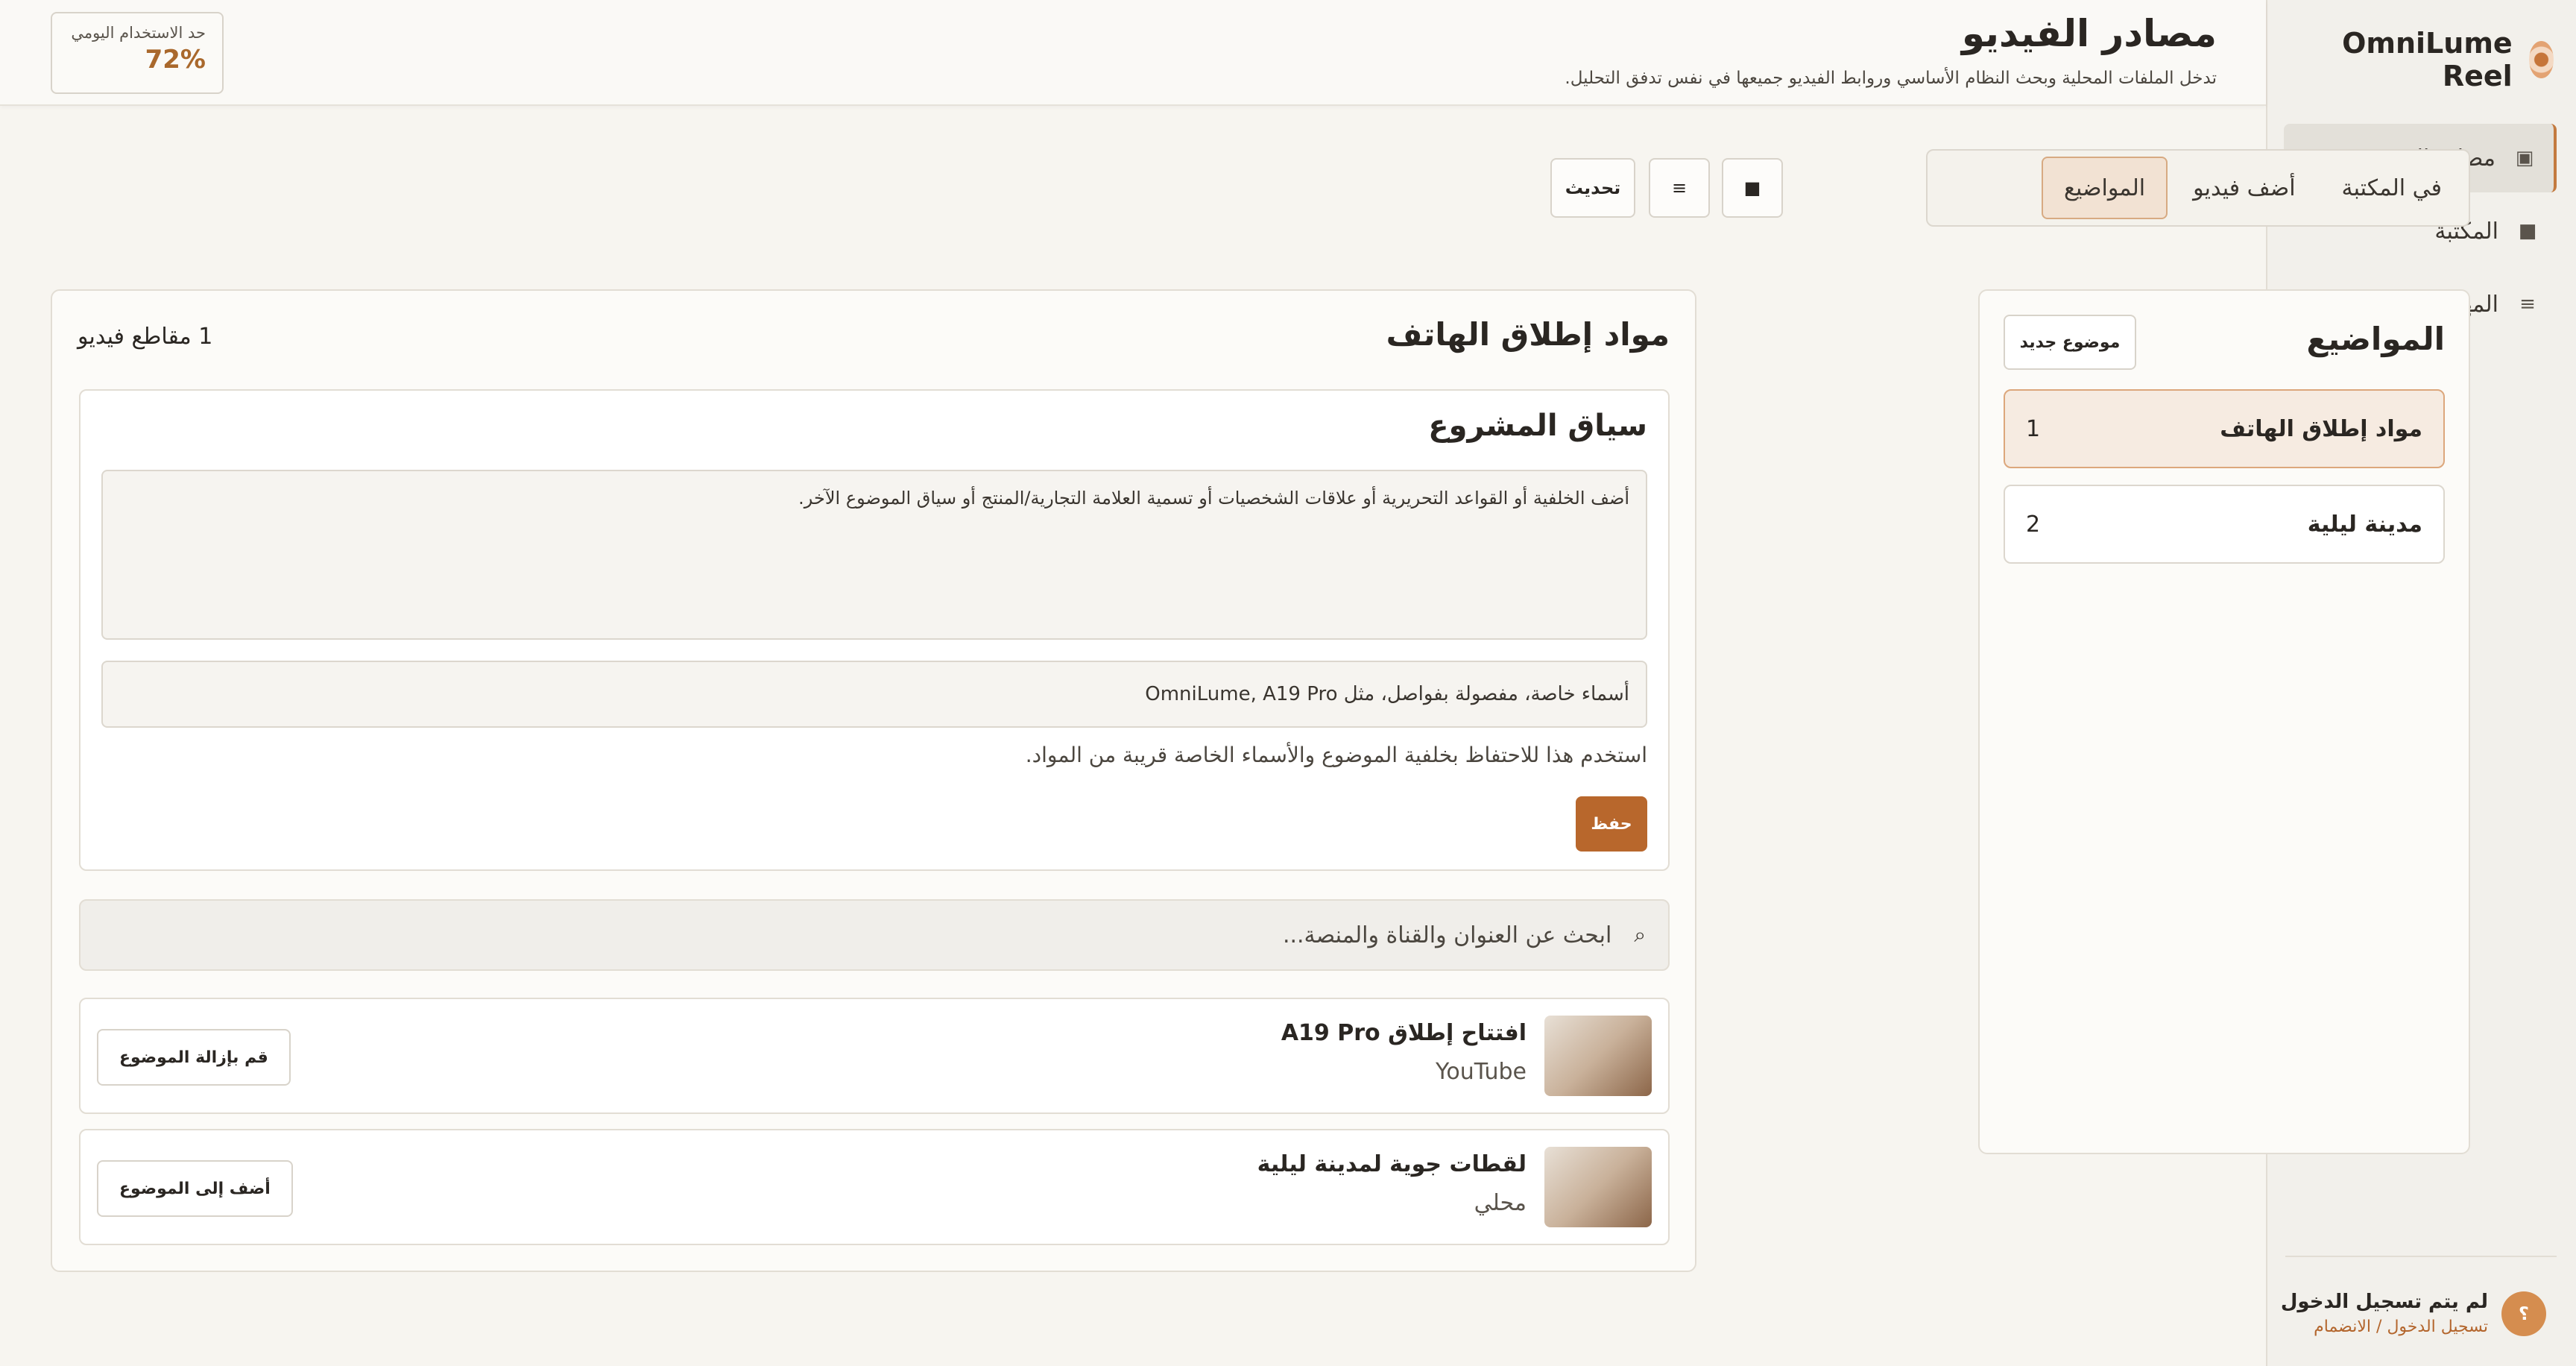  Describe the element at coordinates (2244, 188) in the screenshot. I see `tab-add-video: أضف فيديو` at that location.